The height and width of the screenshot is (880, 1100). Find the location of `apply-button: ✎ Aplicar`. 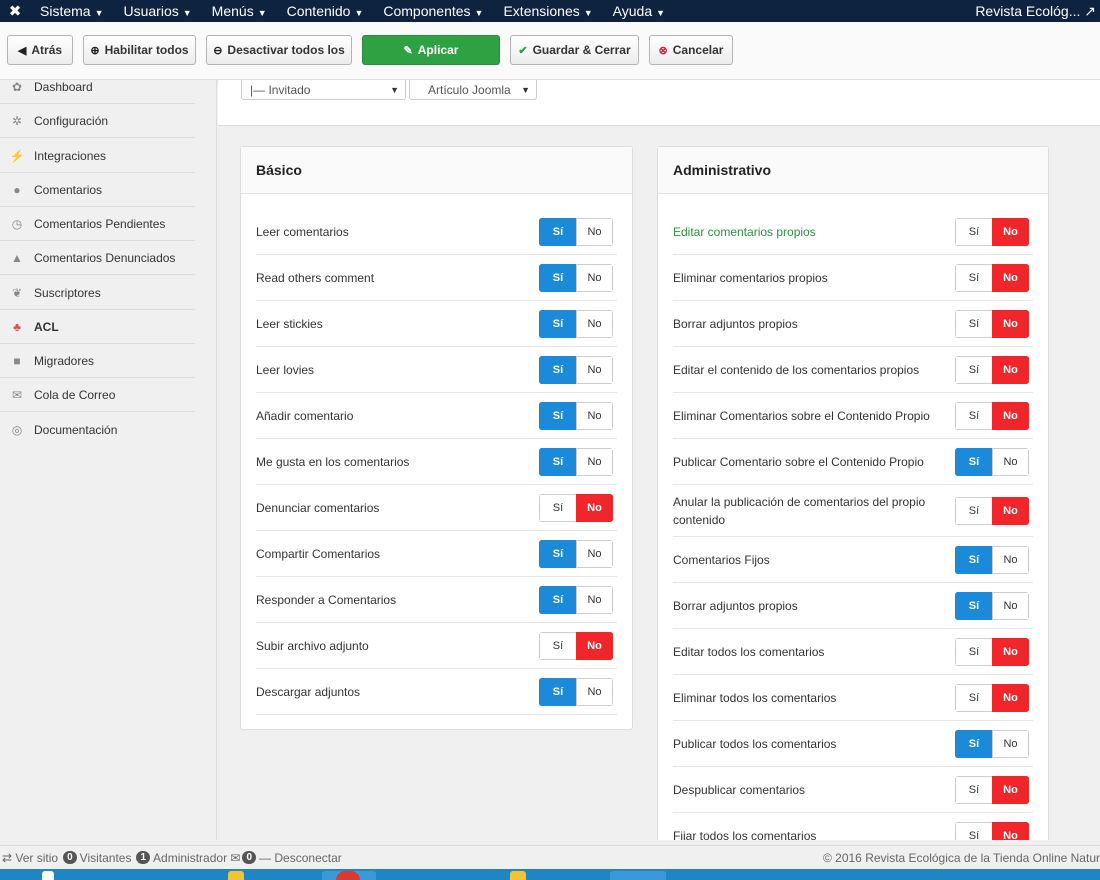

apply-button: ✎ Aplicar is located at coordinates (431, 50).